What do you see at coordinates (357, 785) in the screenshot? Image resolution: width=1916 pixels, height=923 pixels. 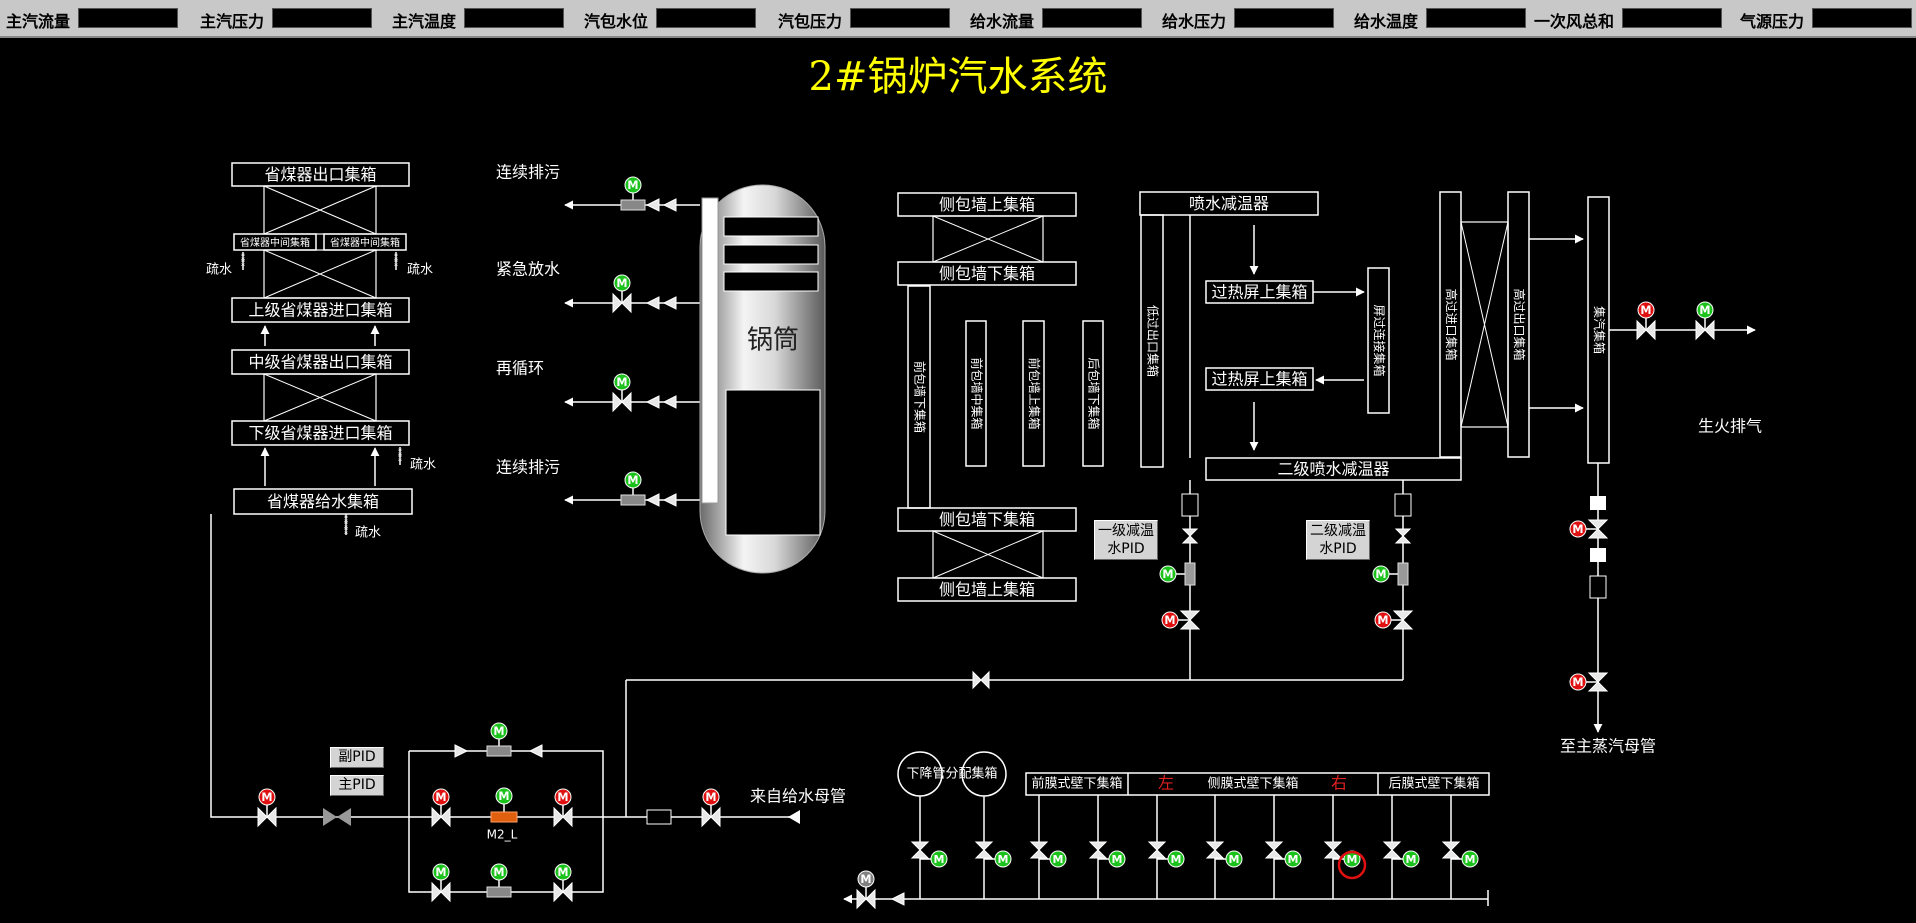 I see `main-pid-button: 主PID` at bounding box center [357, 785].